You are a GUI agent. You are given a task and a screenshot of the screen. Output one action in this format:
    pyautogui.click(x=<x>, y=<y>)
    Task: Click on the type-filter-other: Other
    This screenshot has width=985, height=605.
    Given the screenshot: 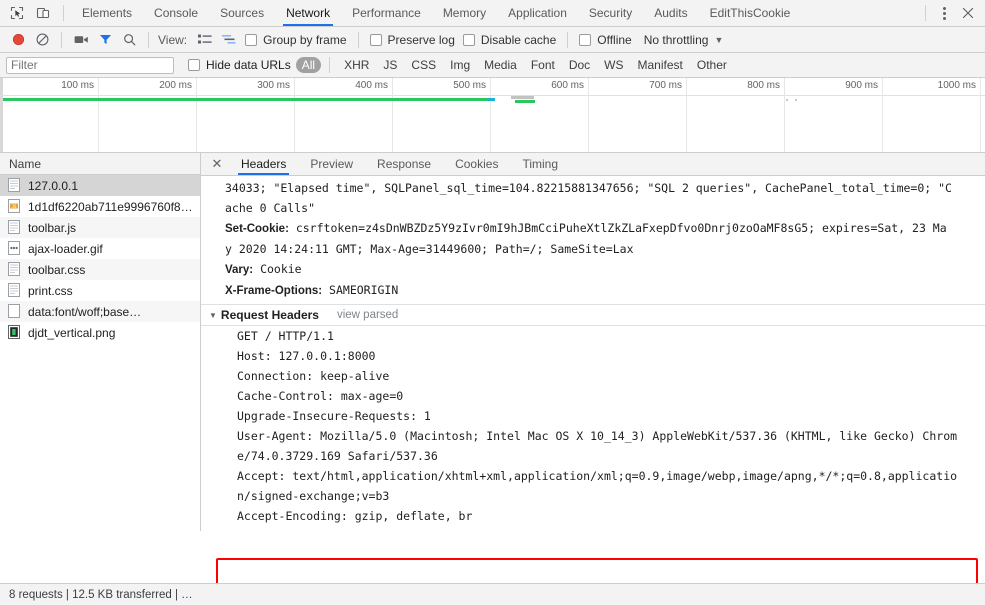 What is the action you would take?
    pyautogui.click(x=712, y=65)
    